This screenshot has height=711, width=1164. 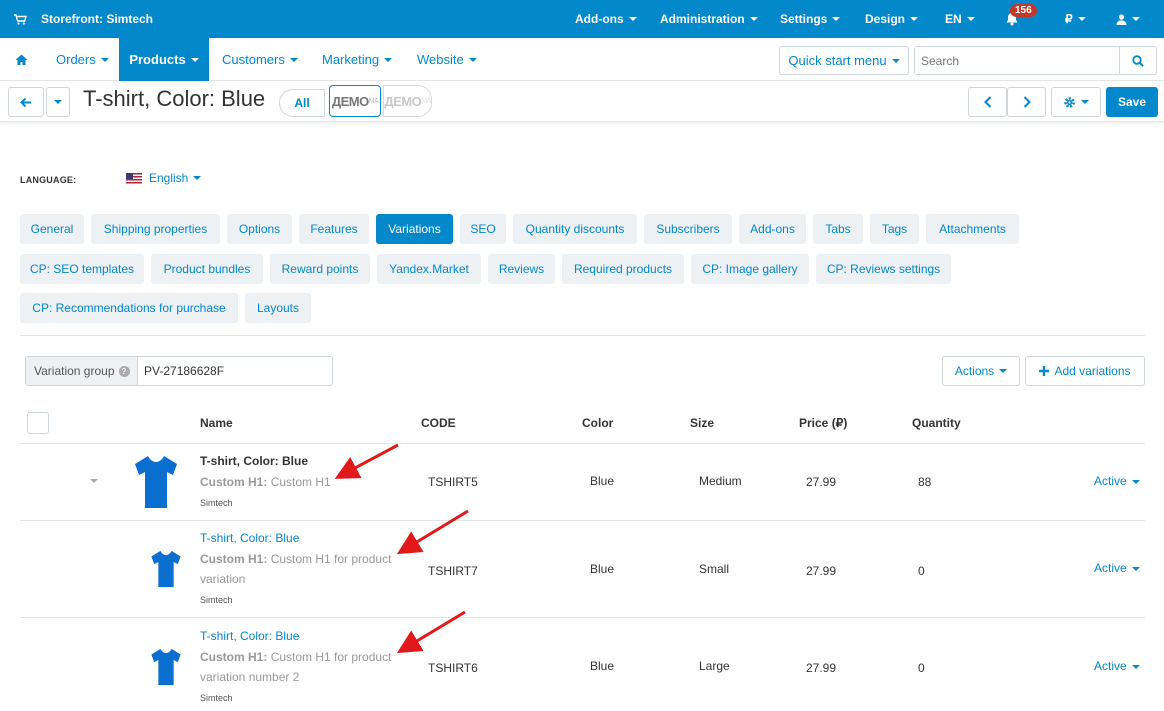 What do you see at coordinates (355, 101) in the screenshot?
I see `storefront-demo-1: ДЕМО MA` at bounding box center [355, 101].